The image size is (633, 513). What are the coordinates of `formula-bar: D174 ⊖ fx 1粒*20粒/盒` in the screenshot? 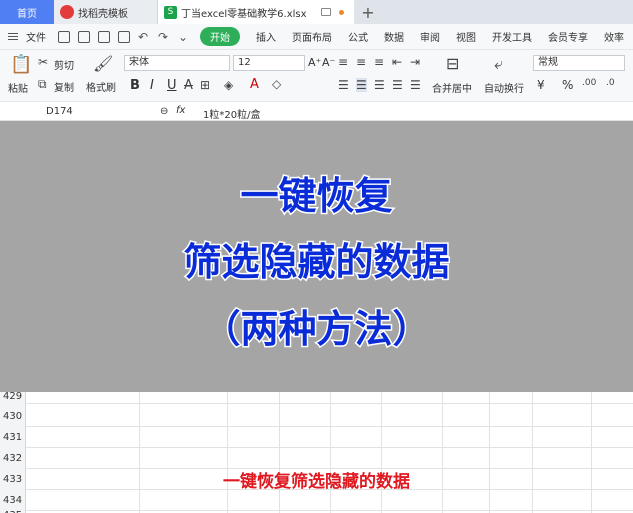 It's located at (316, 112).